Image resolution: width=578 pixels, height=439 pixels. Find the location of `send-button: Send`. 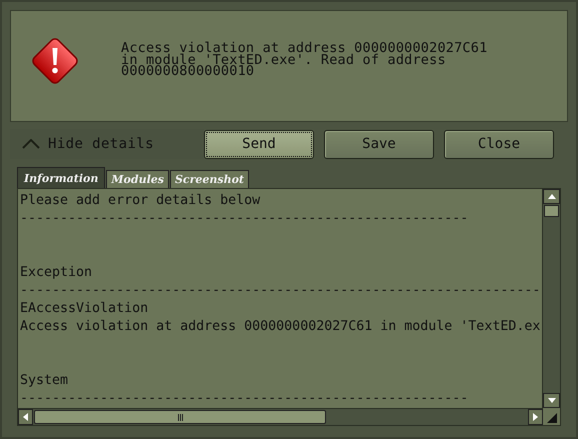

send-button: Send is located at coordinates (259, 144).